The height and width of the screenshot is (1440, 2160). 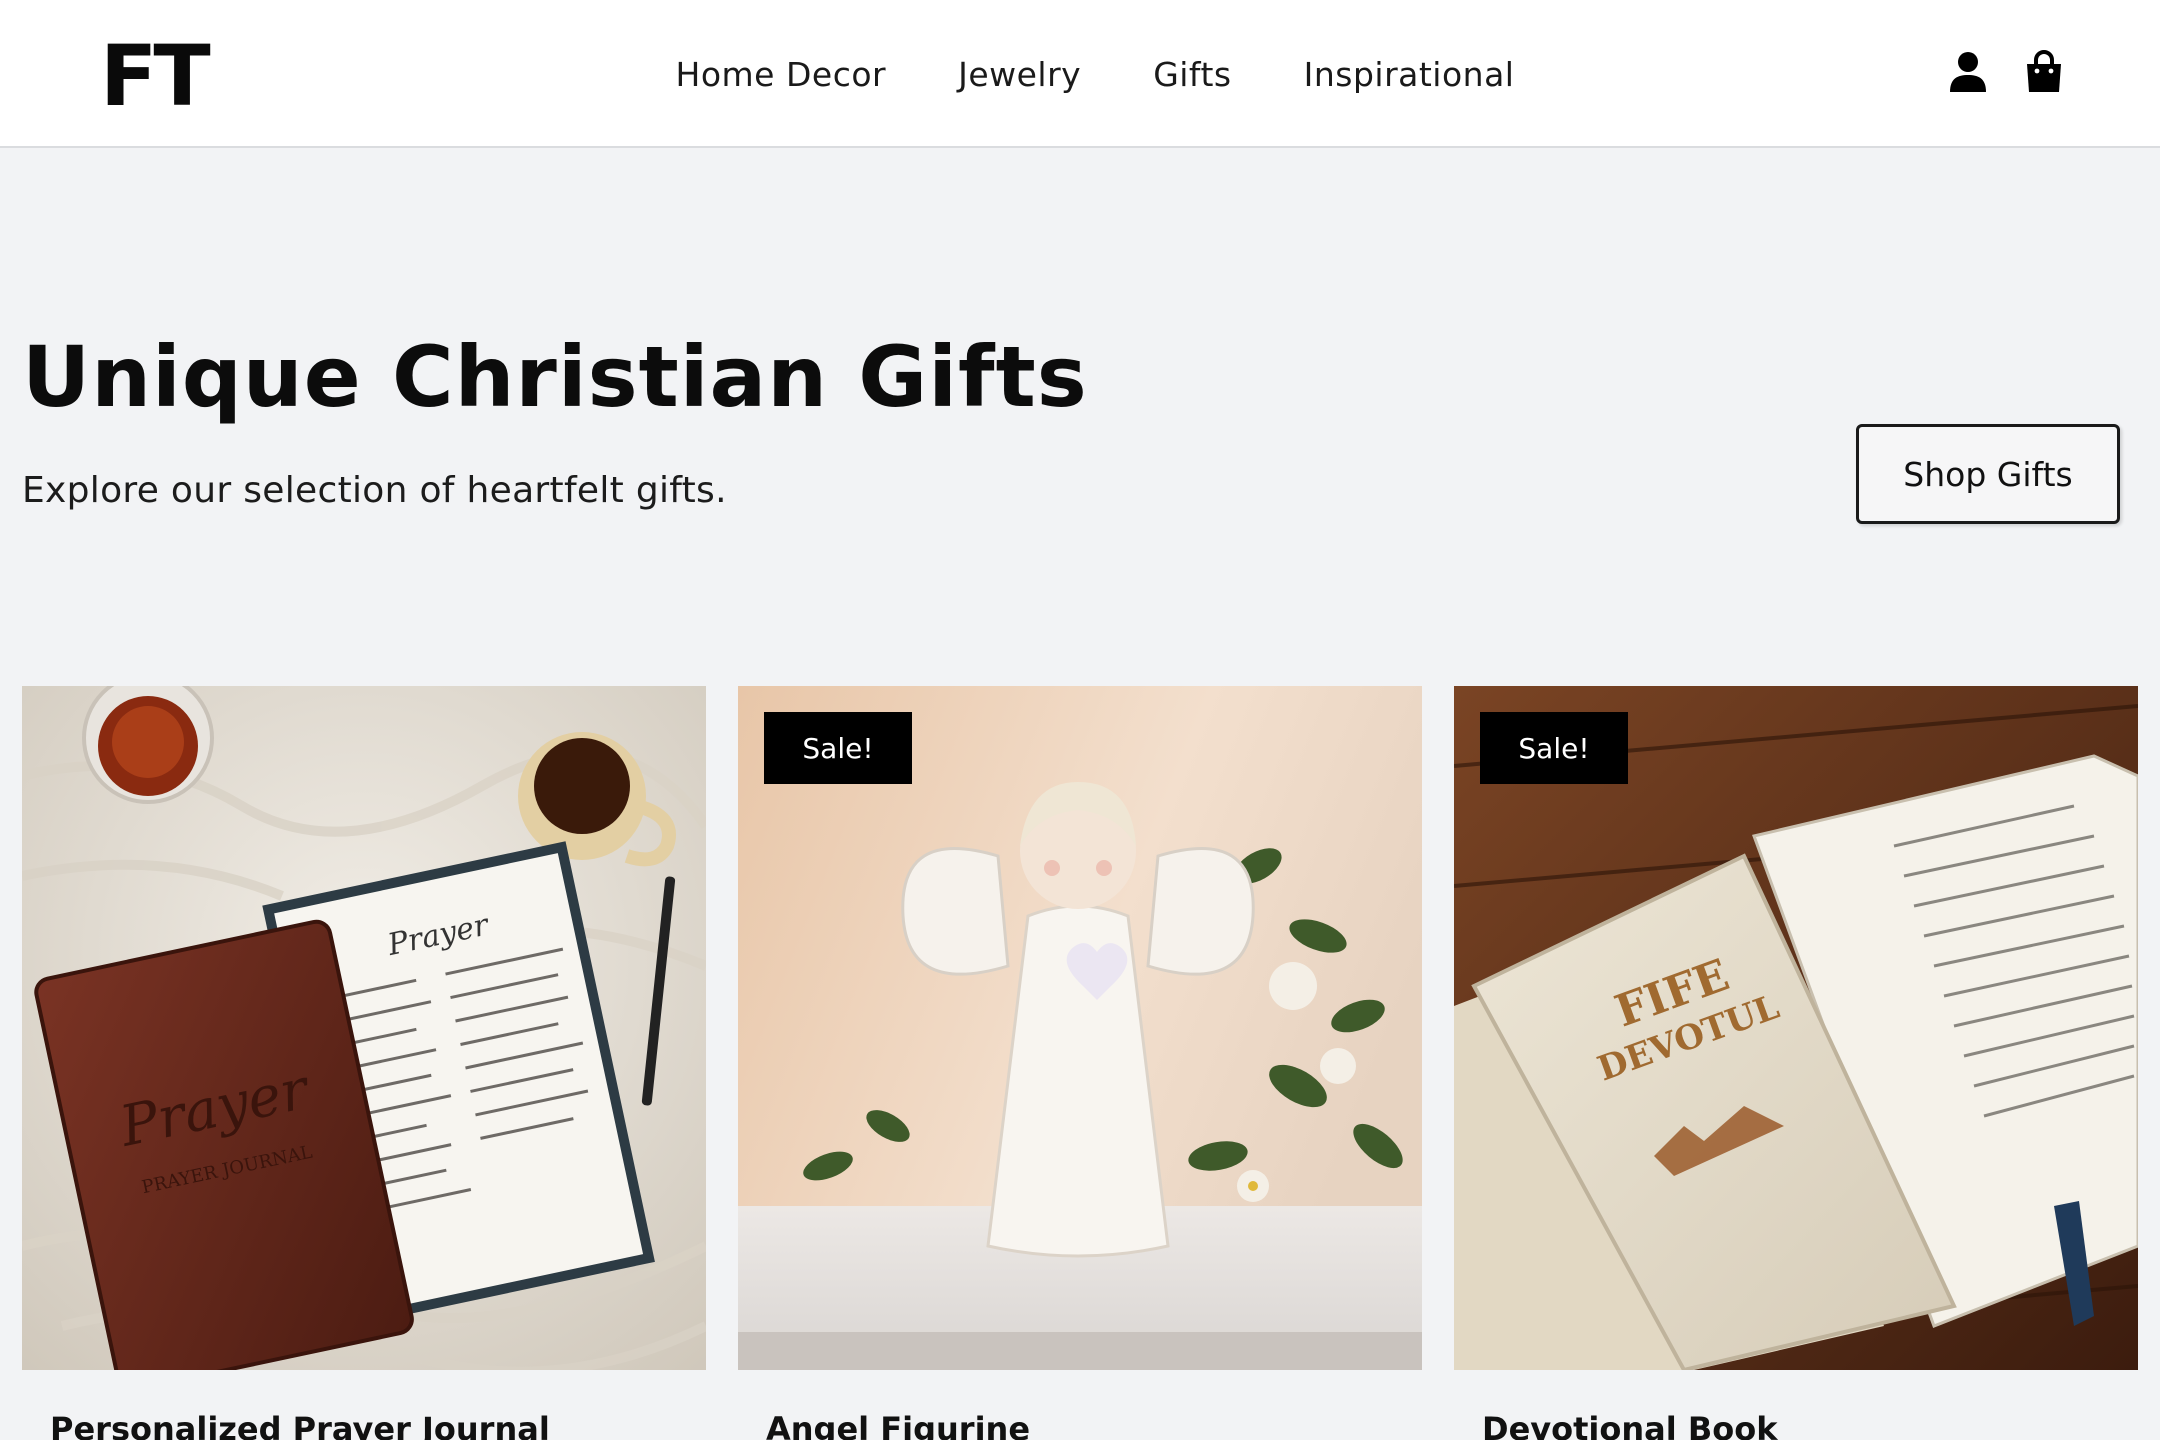 What do you see at coordinates (781, 74) in the screenshot?
I see `nav-home-decor: Home Decor` at bounding box center [781, 74].